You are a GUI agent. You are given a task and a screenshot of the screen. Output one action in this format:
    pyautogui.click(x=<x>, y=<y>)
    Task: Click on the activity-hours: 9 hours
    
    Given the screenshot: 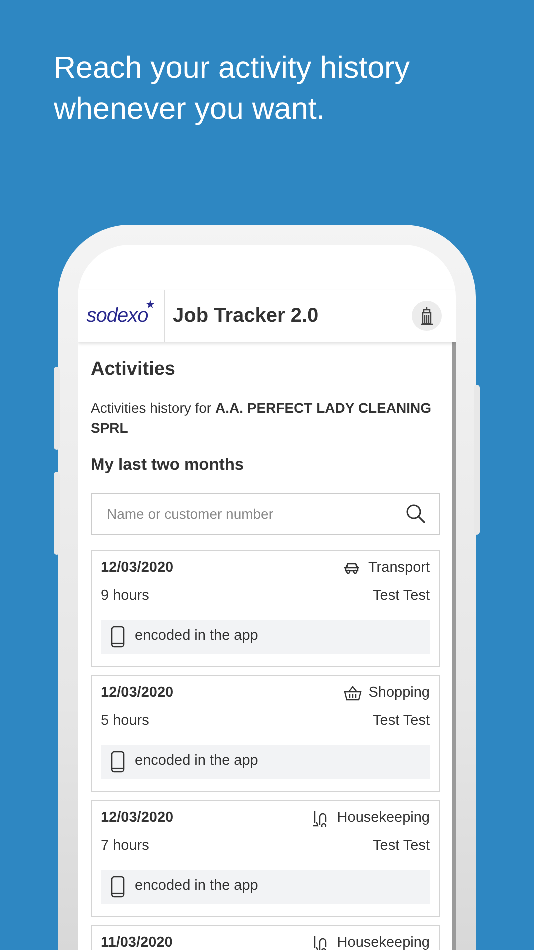 What is the action you would take?
    pyautogui.click(x=125, y=596)
    